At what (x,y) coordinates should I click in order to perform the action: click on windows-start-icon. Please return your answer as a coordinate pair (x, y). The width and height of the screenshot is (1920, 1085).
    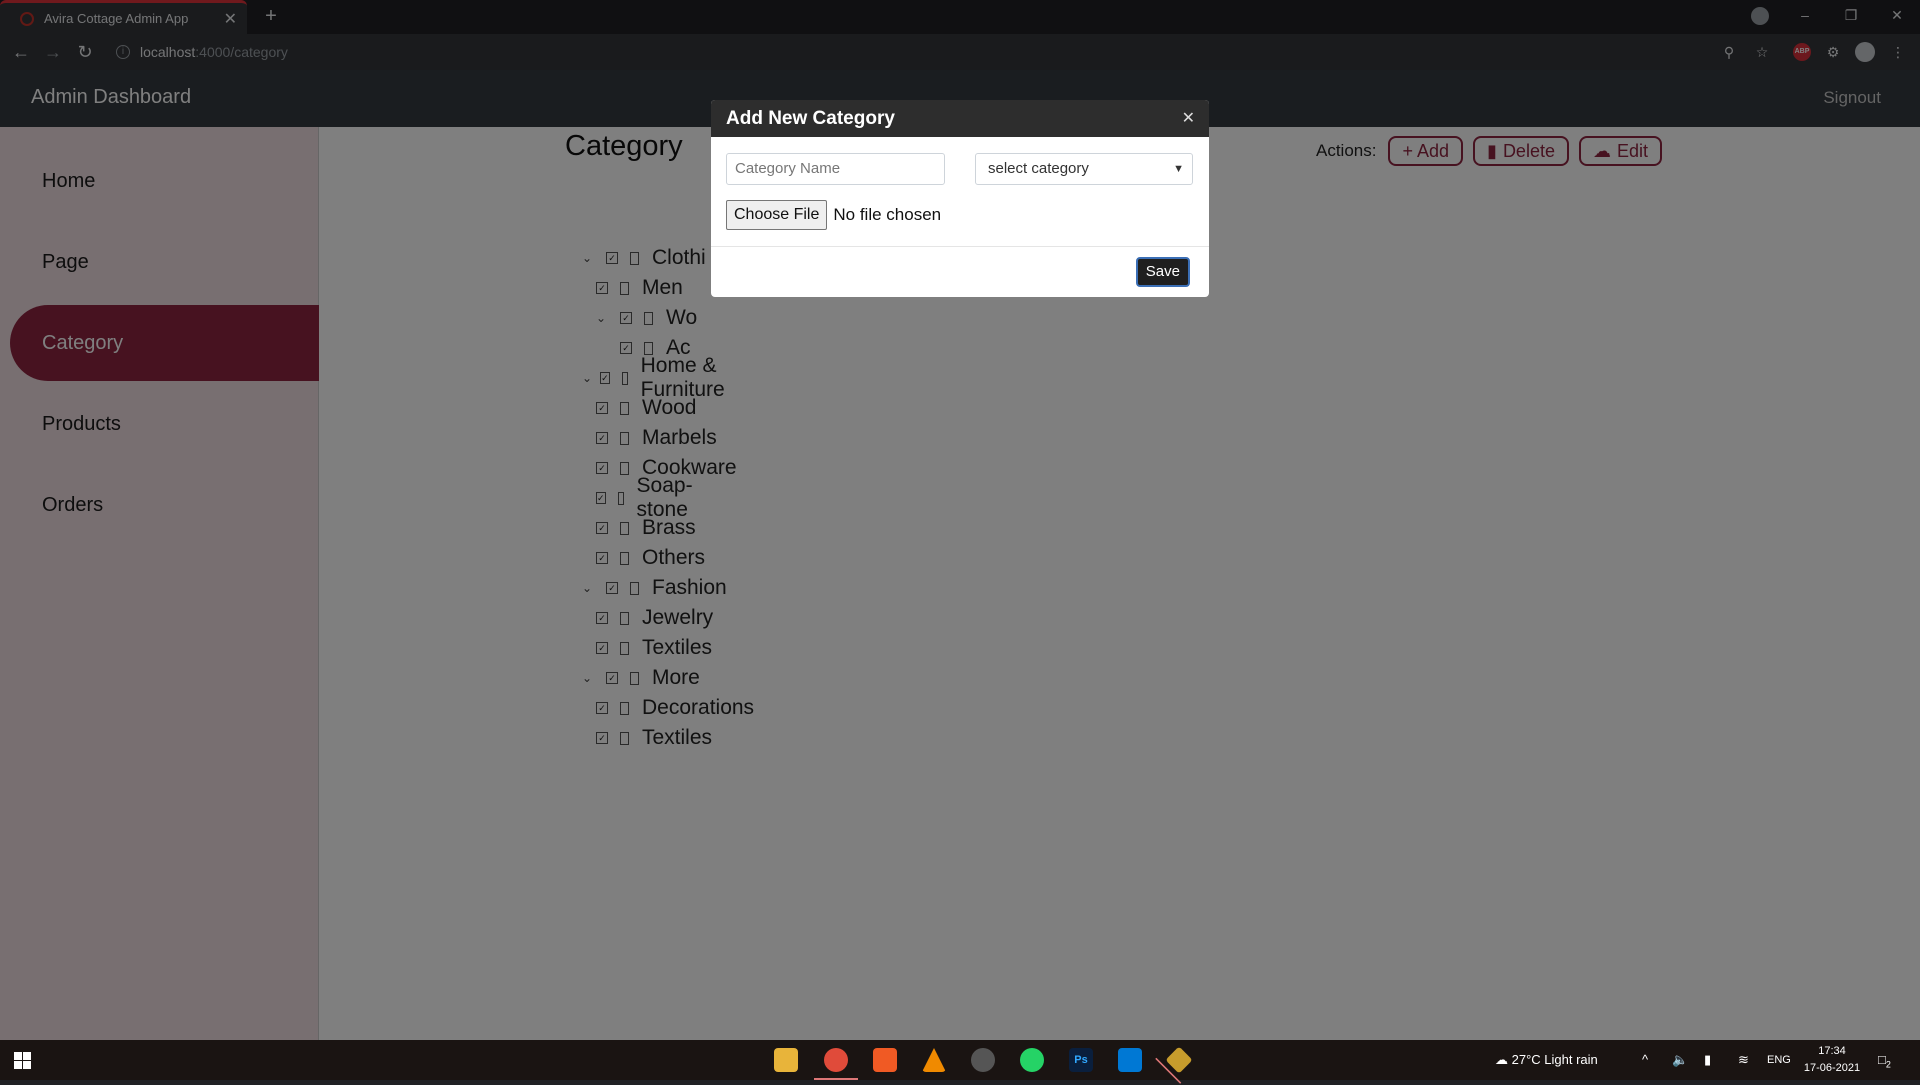
    Looking at the image, I should click on (22, 1060).